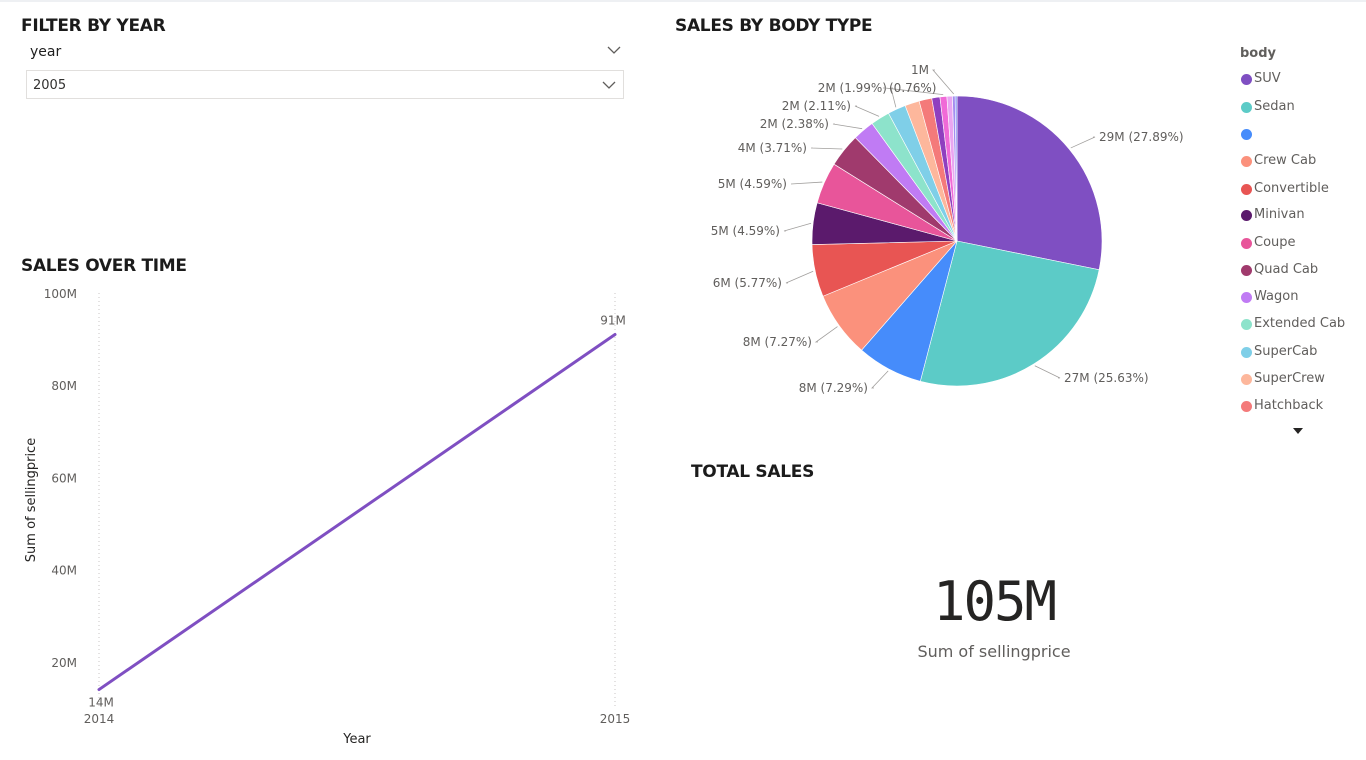  Describe the element at coordinates (1276, 296) in the screenshot. I see `legend-label: Wagon` at that location.